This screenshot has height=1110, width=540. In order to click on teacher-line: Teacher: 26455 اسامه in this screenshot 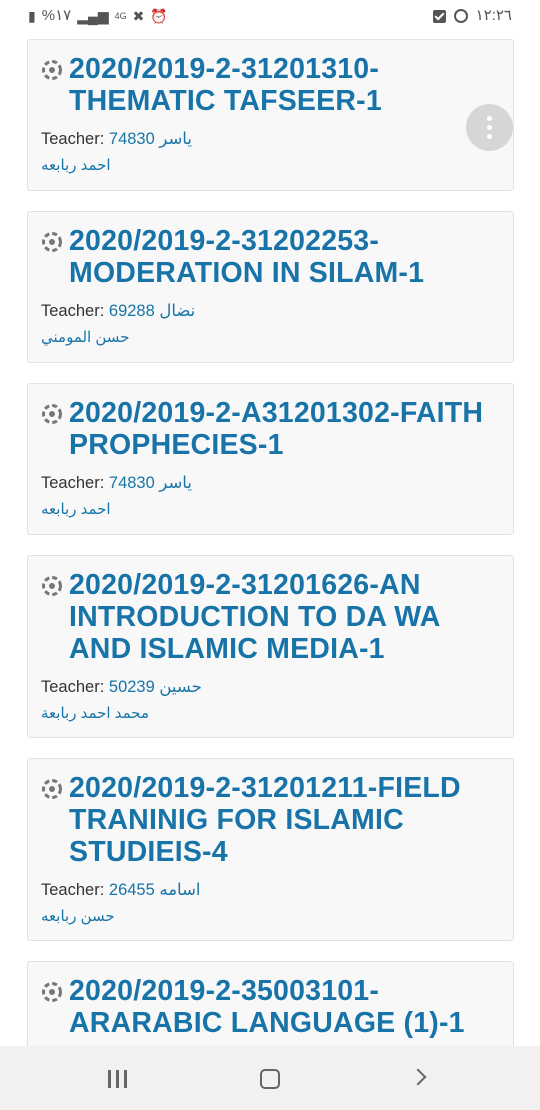, I will do `click(120, 890)`.